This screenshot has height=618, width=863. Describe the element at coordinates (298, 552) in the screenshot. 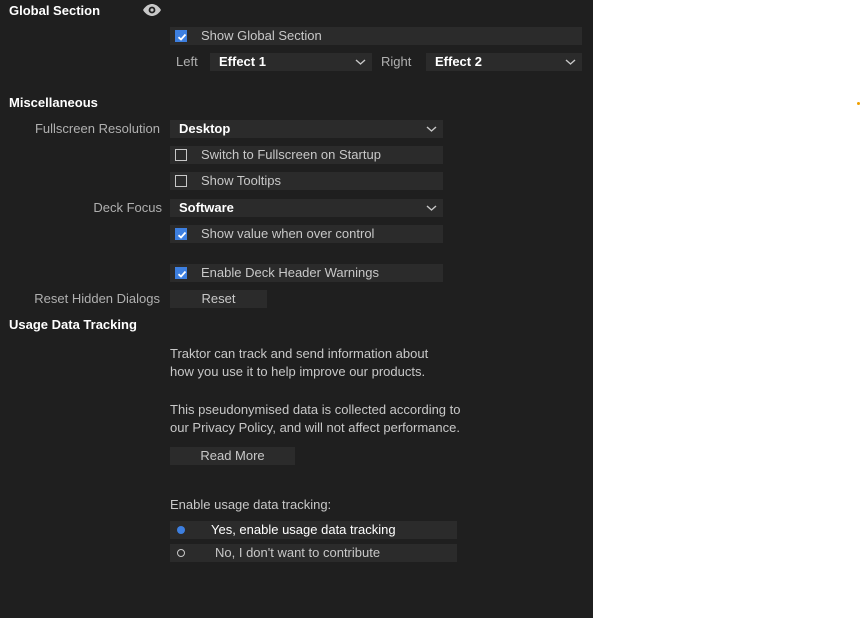

I see `radio-no-label: No, I don't want to contribute` at that location.